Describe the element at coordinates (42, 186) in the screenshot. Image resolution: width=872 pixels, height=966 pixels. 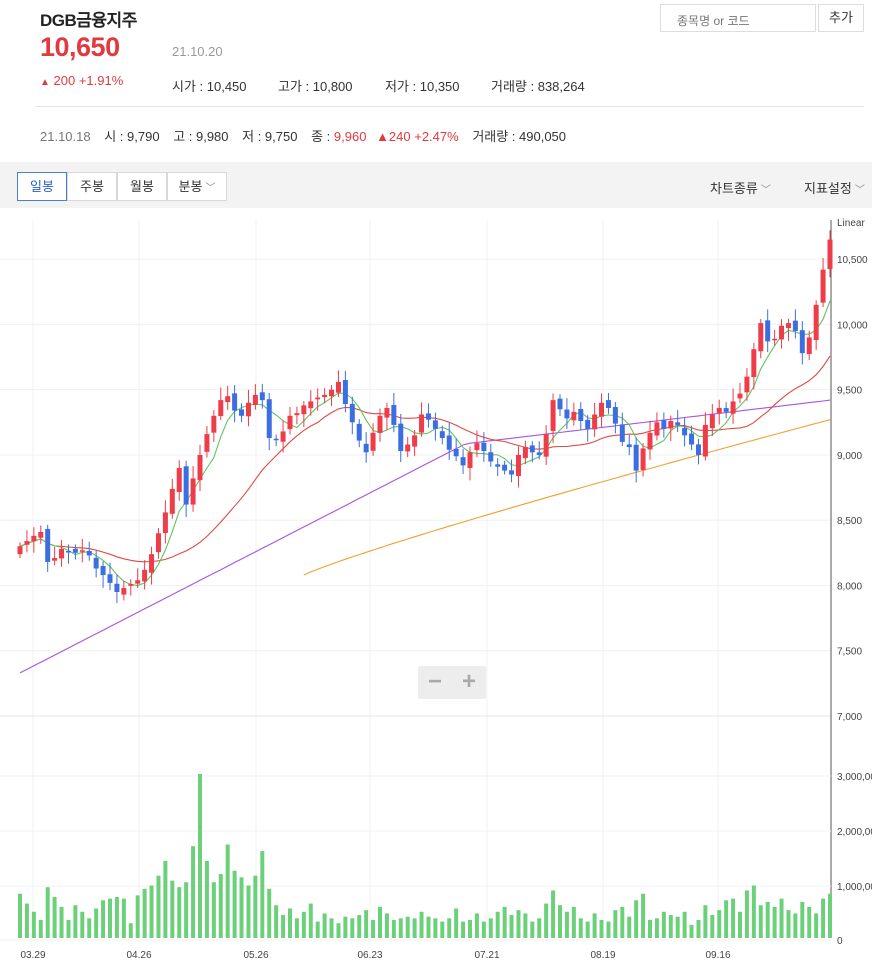
I see `tab-daily: 일봉` at that location.